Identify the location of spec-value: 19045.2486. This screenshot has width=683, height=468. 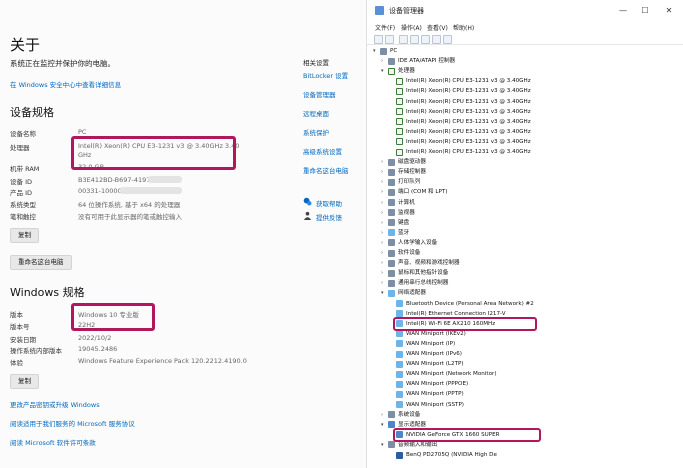
(98, 349).